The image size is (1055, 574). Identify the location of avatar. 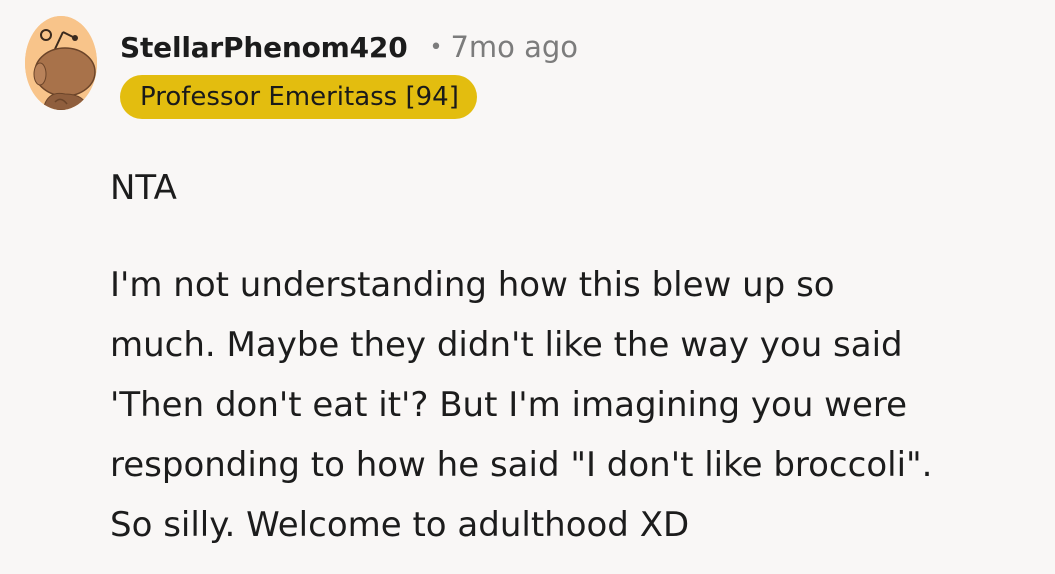
(61, 63).